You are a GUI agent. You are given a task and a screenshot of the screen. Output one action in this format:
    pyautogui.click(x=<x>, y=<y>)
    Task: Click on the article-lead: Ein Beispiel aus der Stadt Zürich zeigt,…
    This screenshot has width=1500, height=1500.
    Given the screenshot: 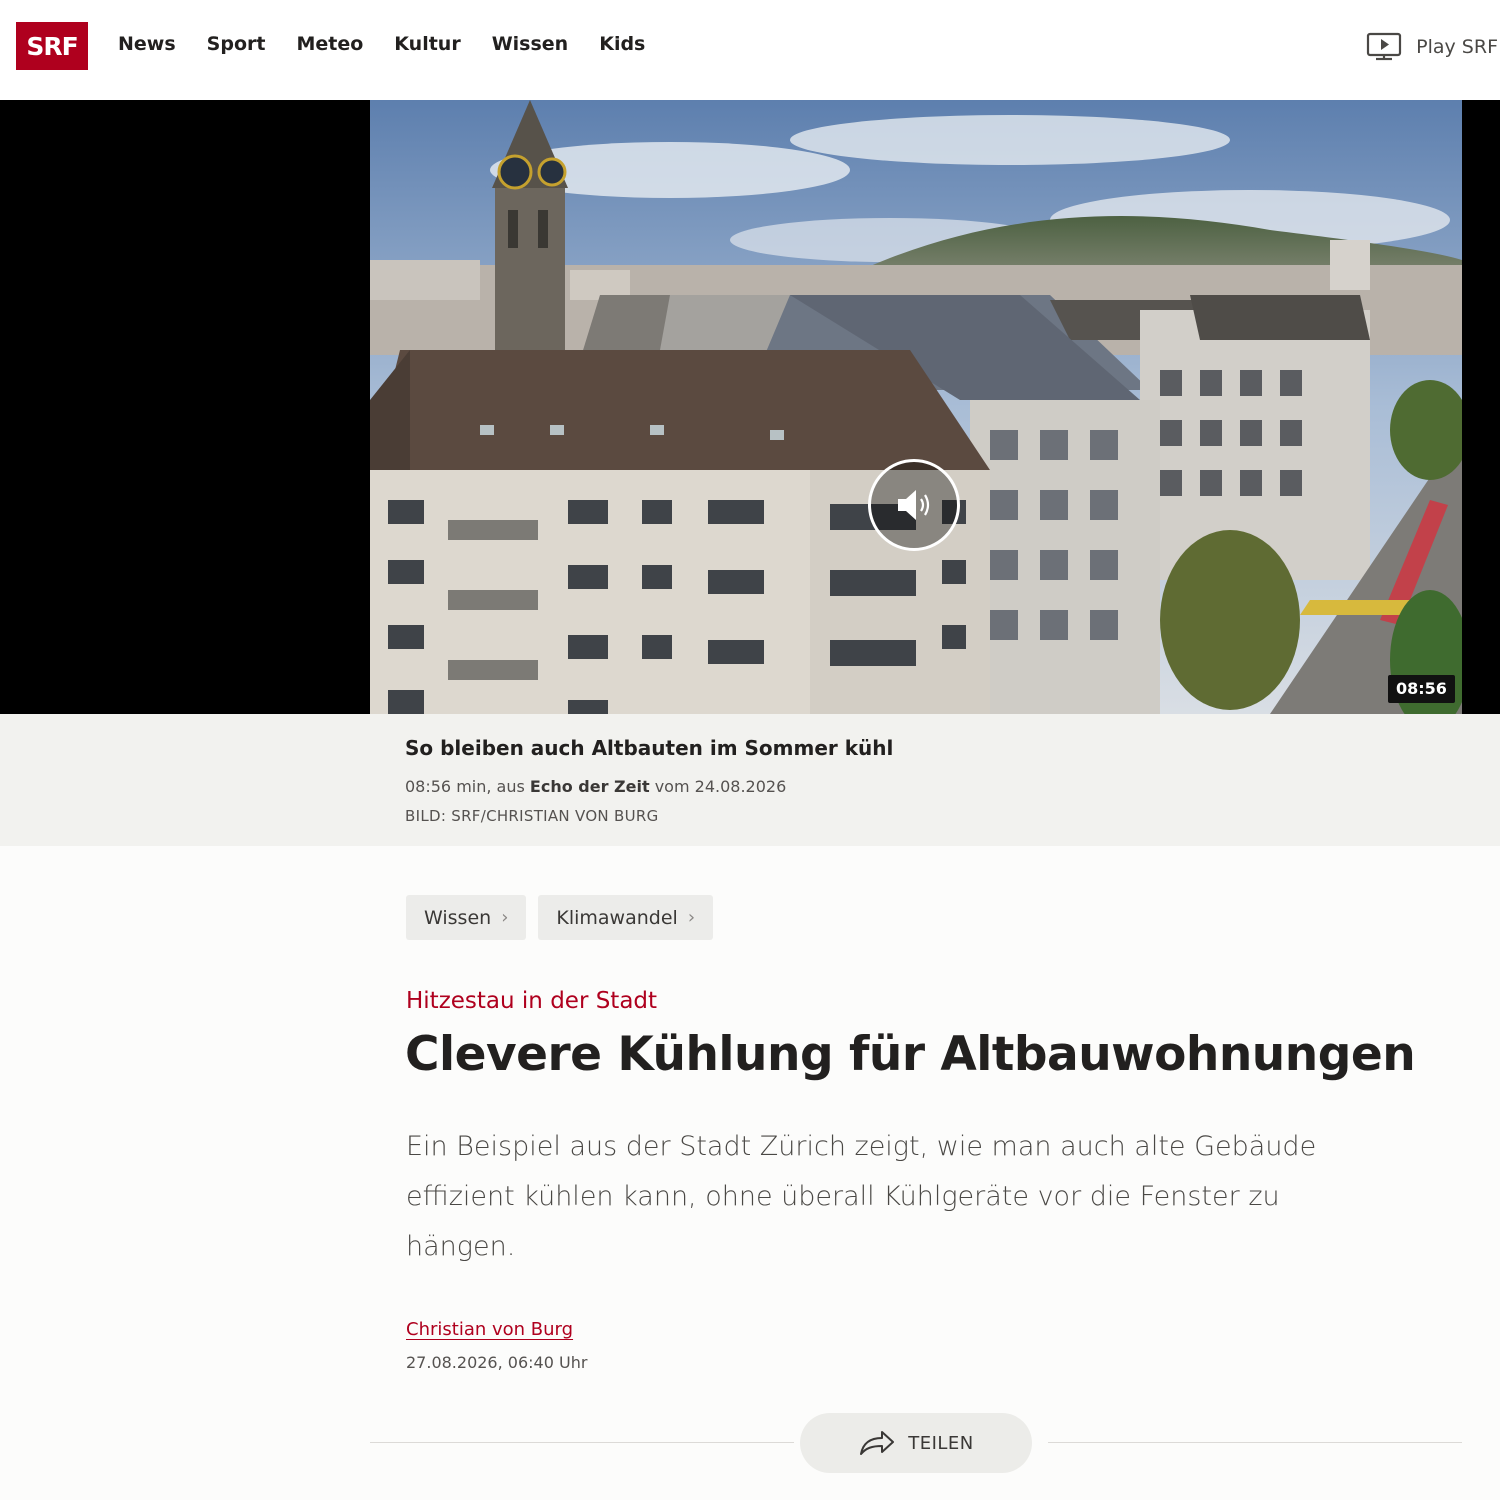 What is the action you would take?
    pyautogui.click(x=861, y=1196)
    